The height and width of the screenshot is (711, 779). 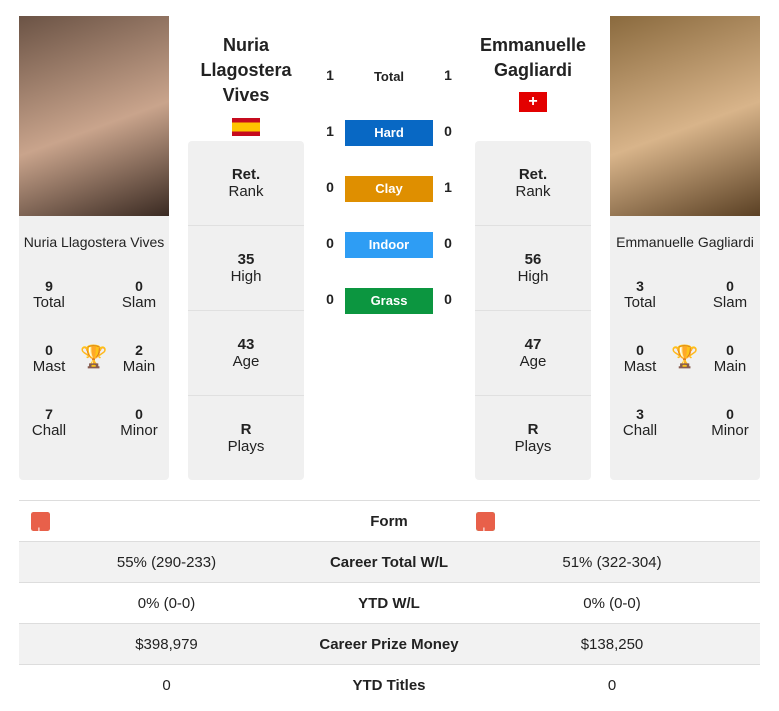 What do you see at coordinates (49, 350) in the screenshot?
I see `p1-mast: 0` at bounding box center [49, 350].